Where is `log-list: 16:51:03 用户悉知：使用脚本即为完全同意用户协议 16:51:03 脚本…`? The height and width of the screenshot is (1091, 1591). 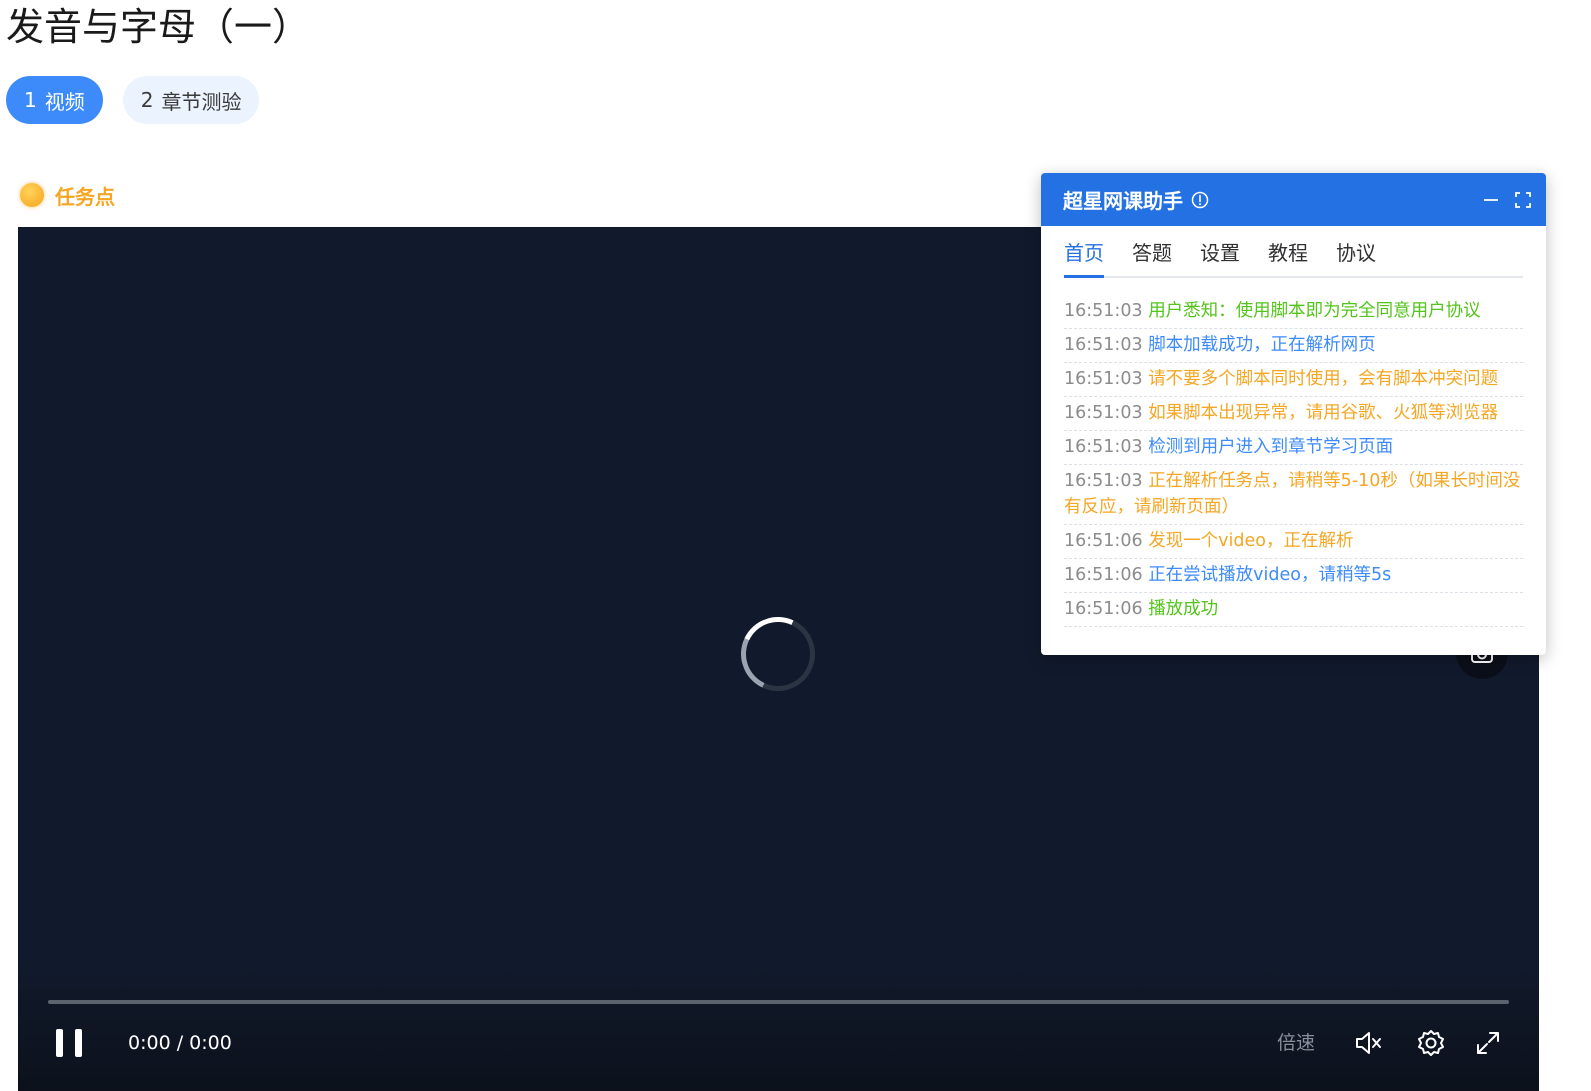 log-list: 16:51:03 用户悉知：使用脚本即为完全同意用户协议 16:51:03 脚本… is located at coordinates (1293, 461).